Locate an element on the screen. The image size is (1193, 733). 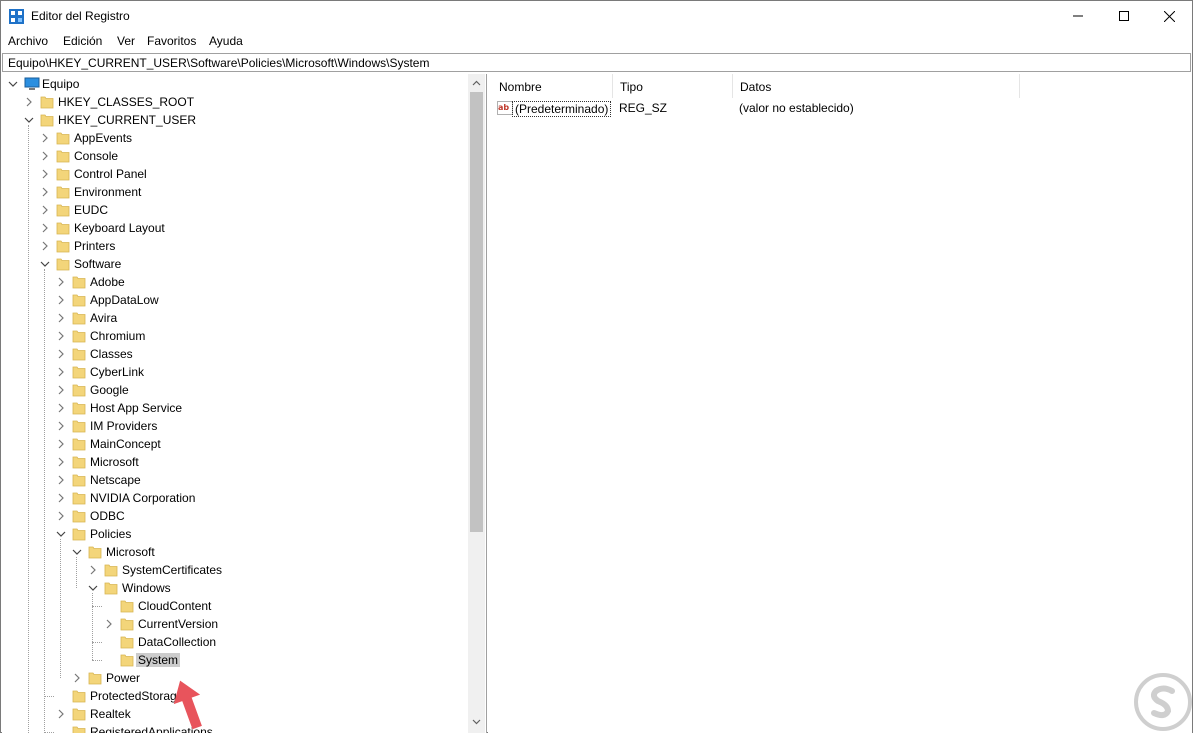
tree-node-label: AppEvents is located at coordinates (103, 138).